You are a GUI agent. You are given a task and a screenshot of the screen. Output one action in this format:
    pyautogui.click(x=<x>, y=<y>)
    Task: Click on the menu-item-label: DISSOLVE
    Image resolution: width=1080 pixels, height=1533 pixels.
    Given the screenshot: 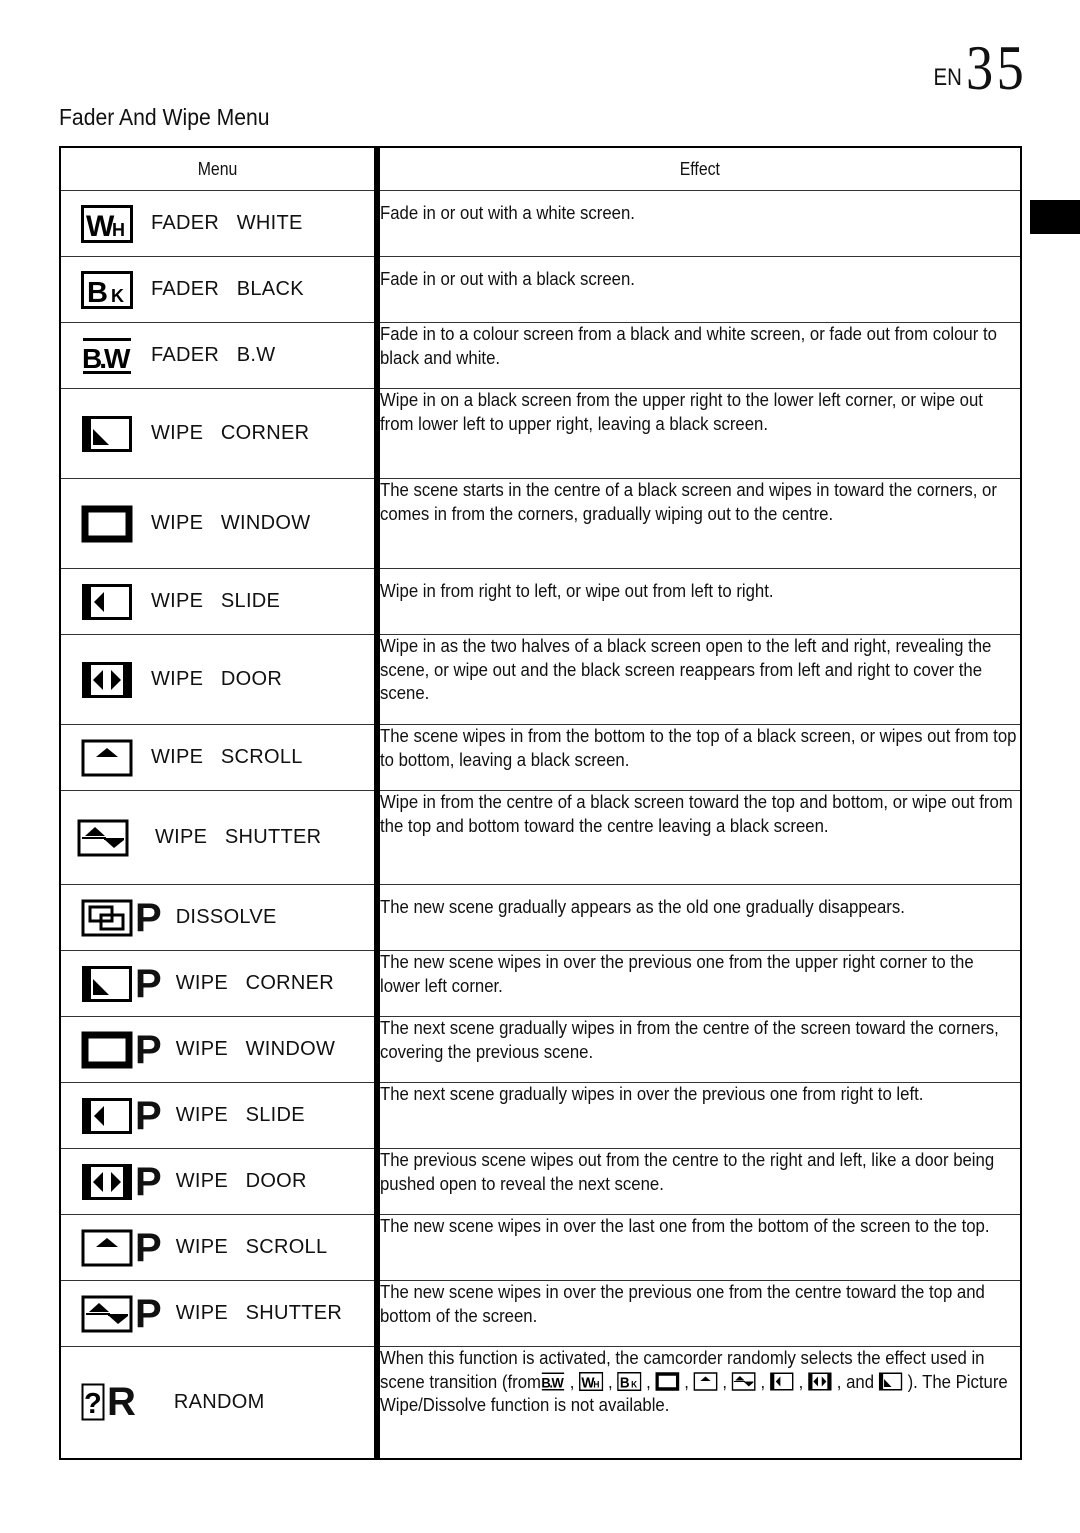 What is the action you would take?
    pyautogui.click(x=226, y=917)
    